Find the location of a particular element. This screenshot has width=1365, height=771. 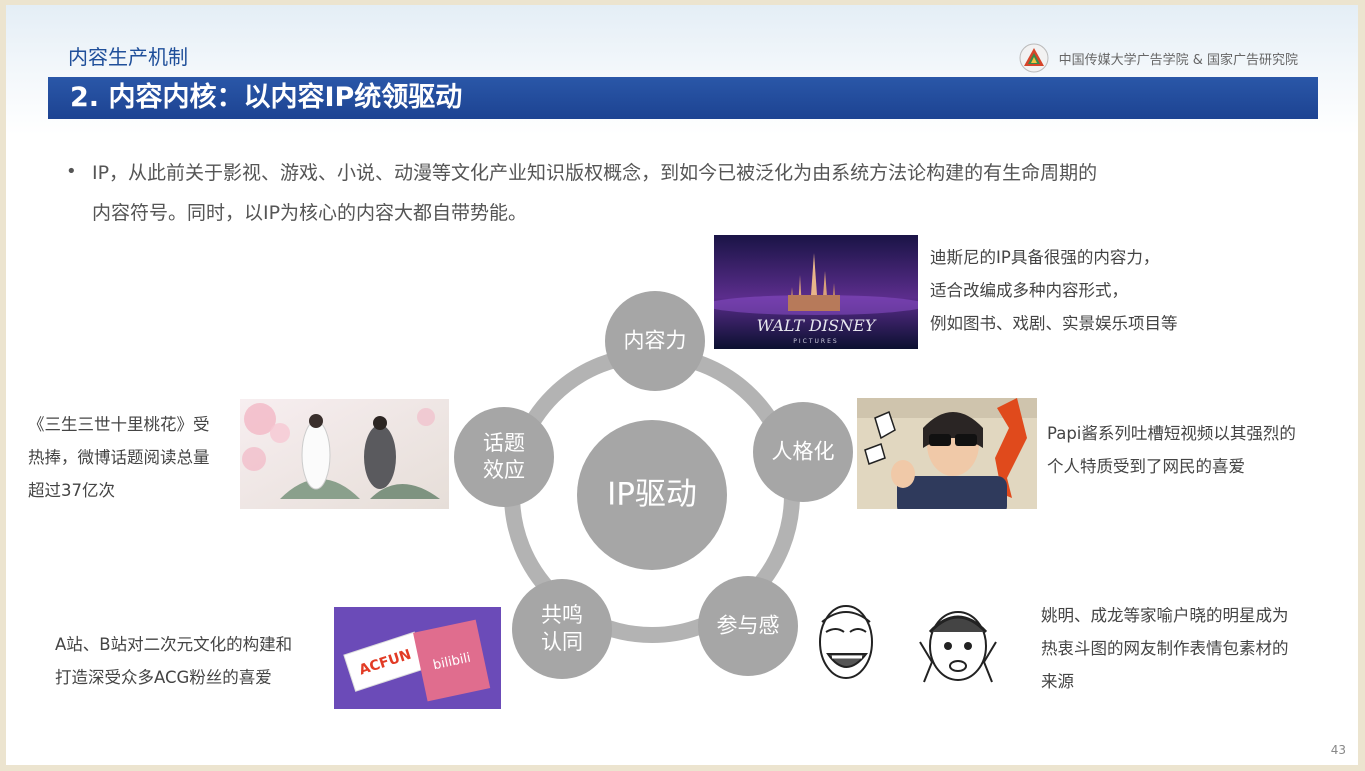

meme-faces-icon is located at coordinates (913, 648).